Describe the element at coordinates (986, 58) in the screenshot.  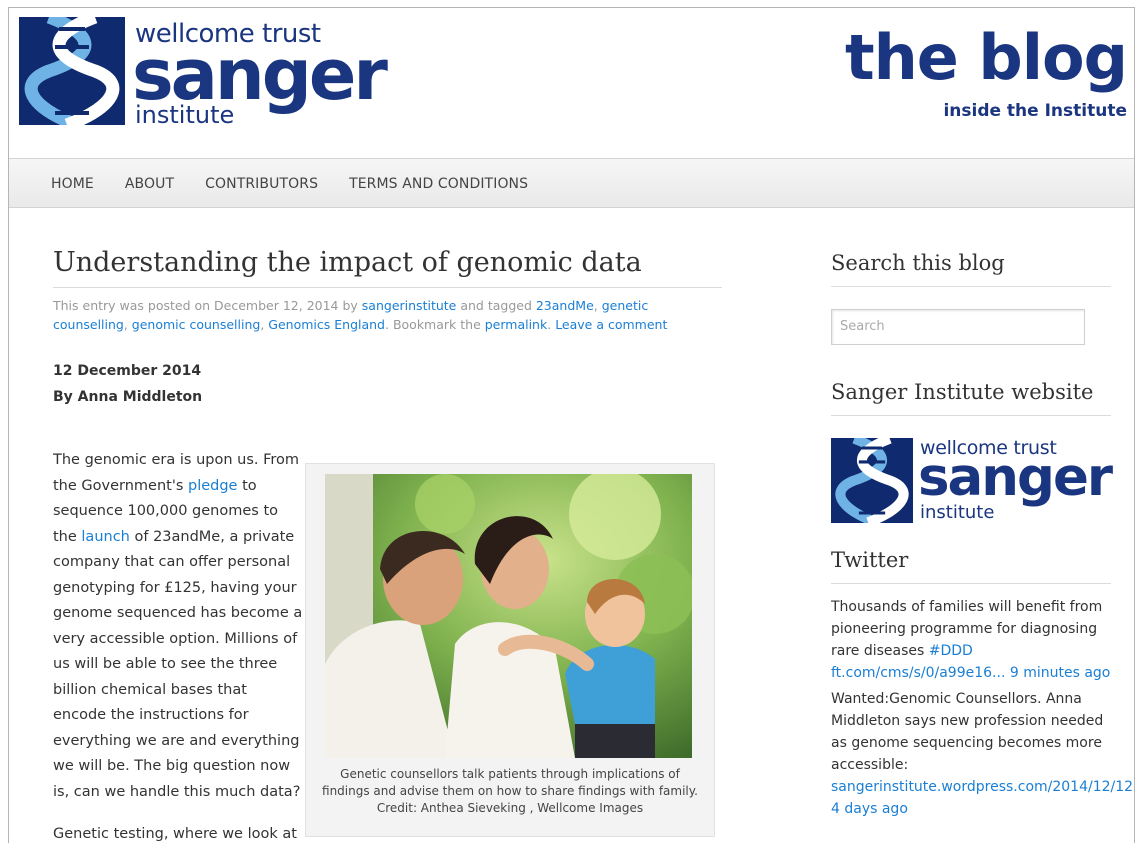
I see `blog-title: the blog` at that location.